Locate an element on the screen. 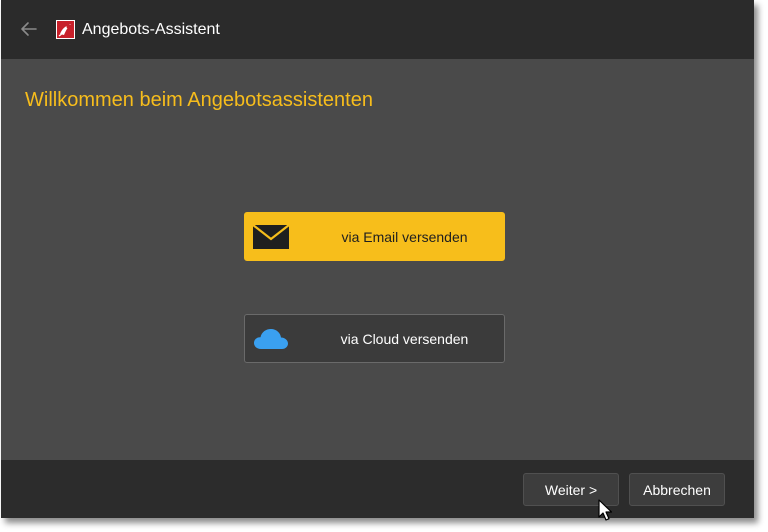 The image size is (768, 532). send-via-cloud-button: via Cloud versenden is located at coordinates (374, 338).